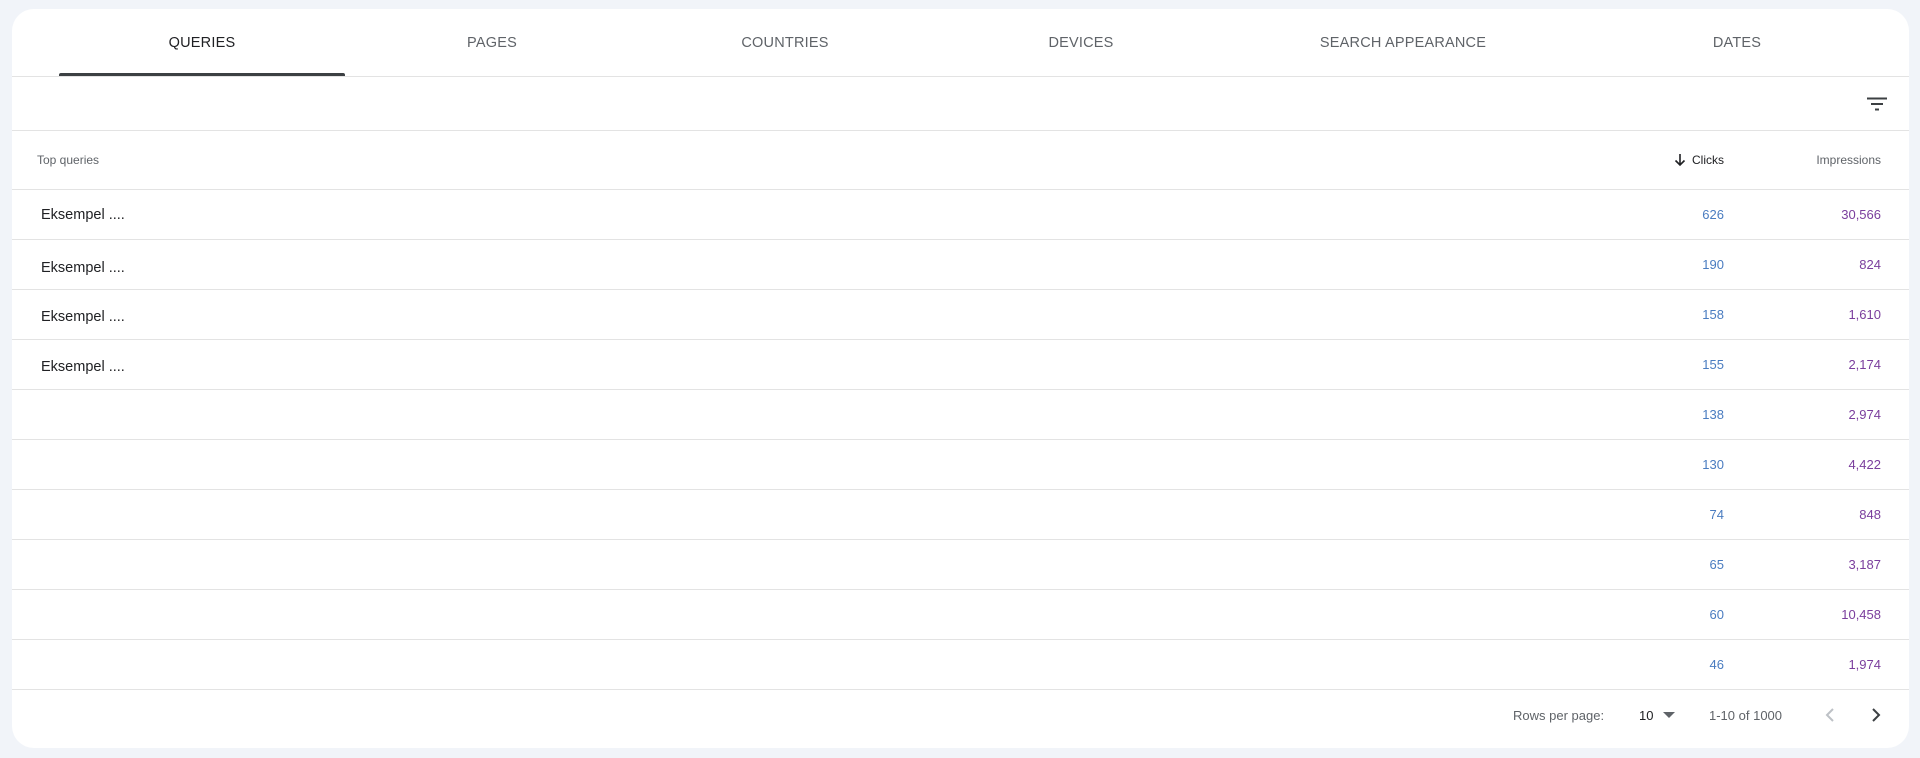  I want to click on header-clicks: Clicks, so click(1699, 160).